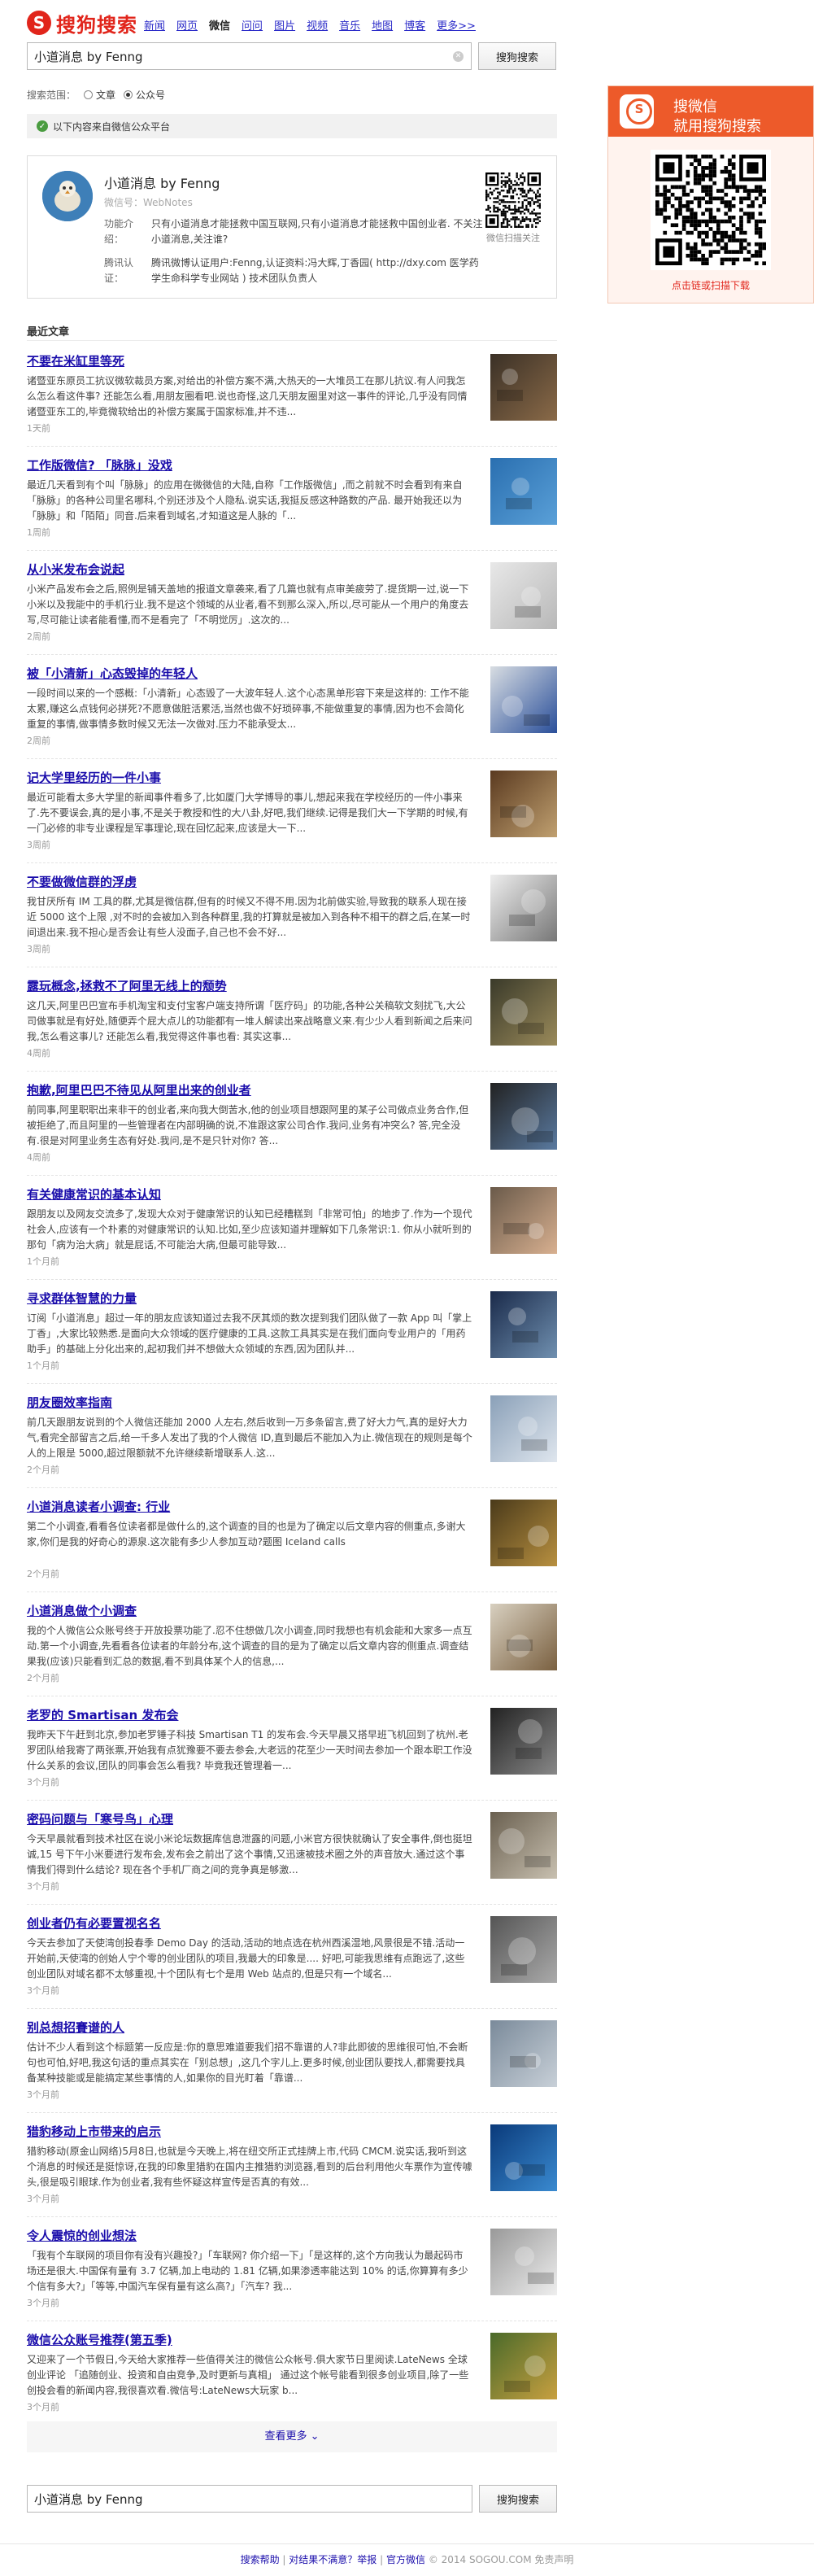  Describe the element at coordinates (246, 569) in the screenshot. I see `result-title-link: 从小米发布会说起` at that location.